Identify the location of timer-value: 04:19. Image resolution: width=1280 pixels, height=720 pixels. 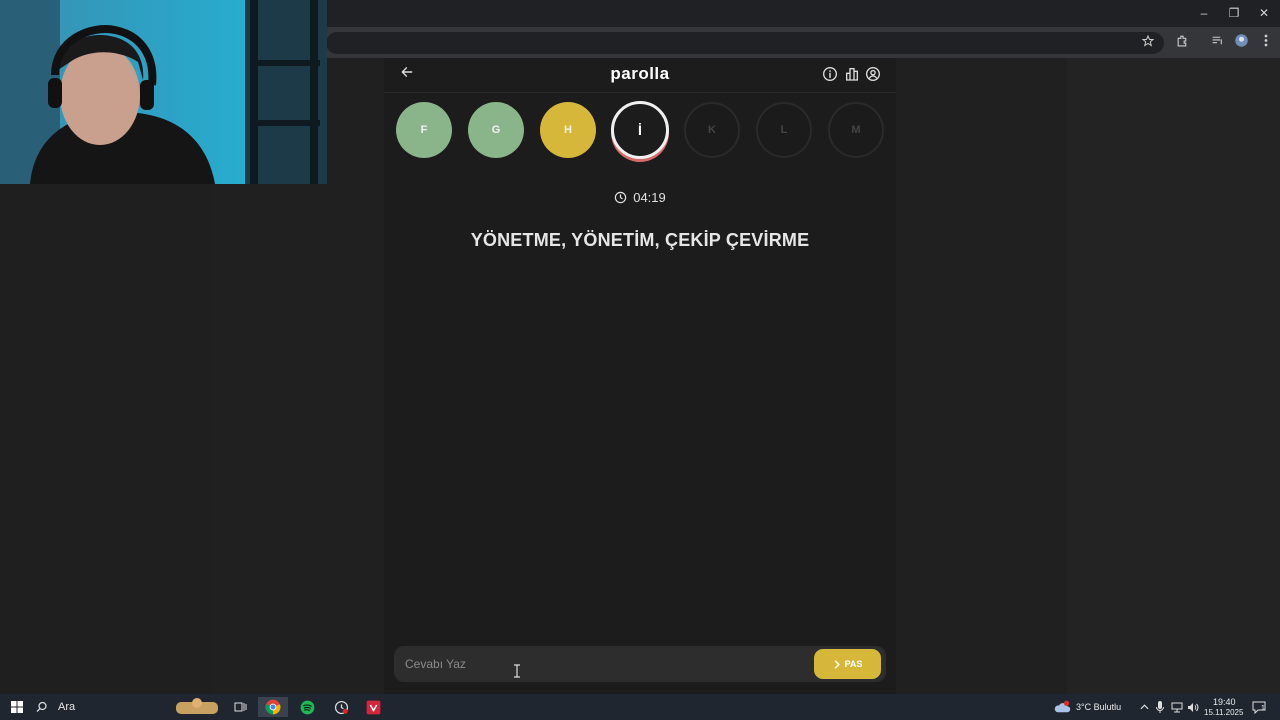
(649, 197).